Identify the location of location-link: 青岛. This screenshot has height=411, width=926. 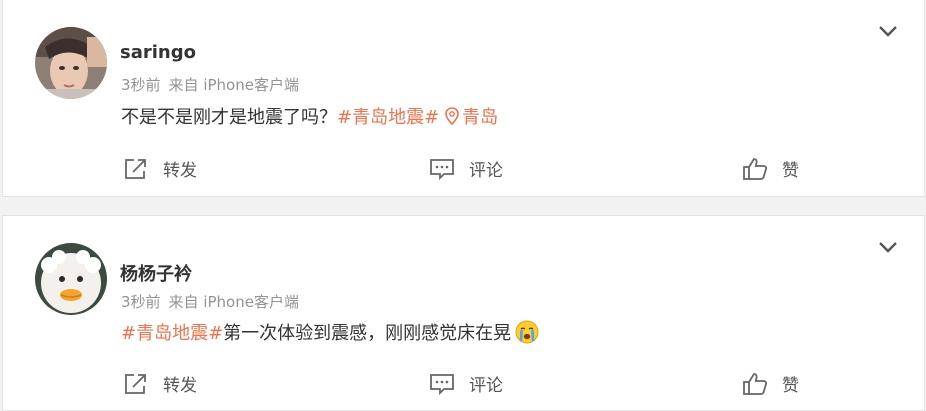
(471, 117).